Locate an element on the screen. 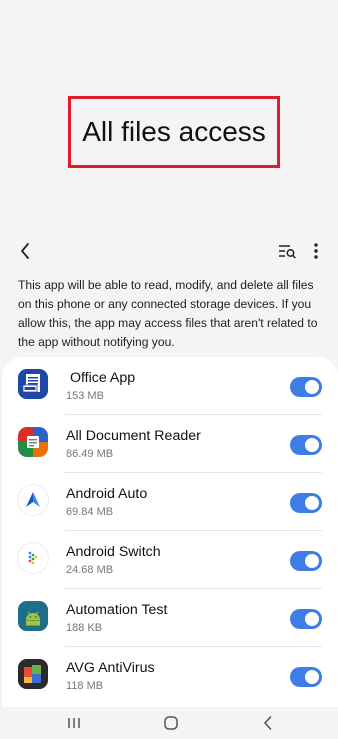  app-row-all-document-reader: All Document Reader 86.49 MB is located at coordinates (170, 444).